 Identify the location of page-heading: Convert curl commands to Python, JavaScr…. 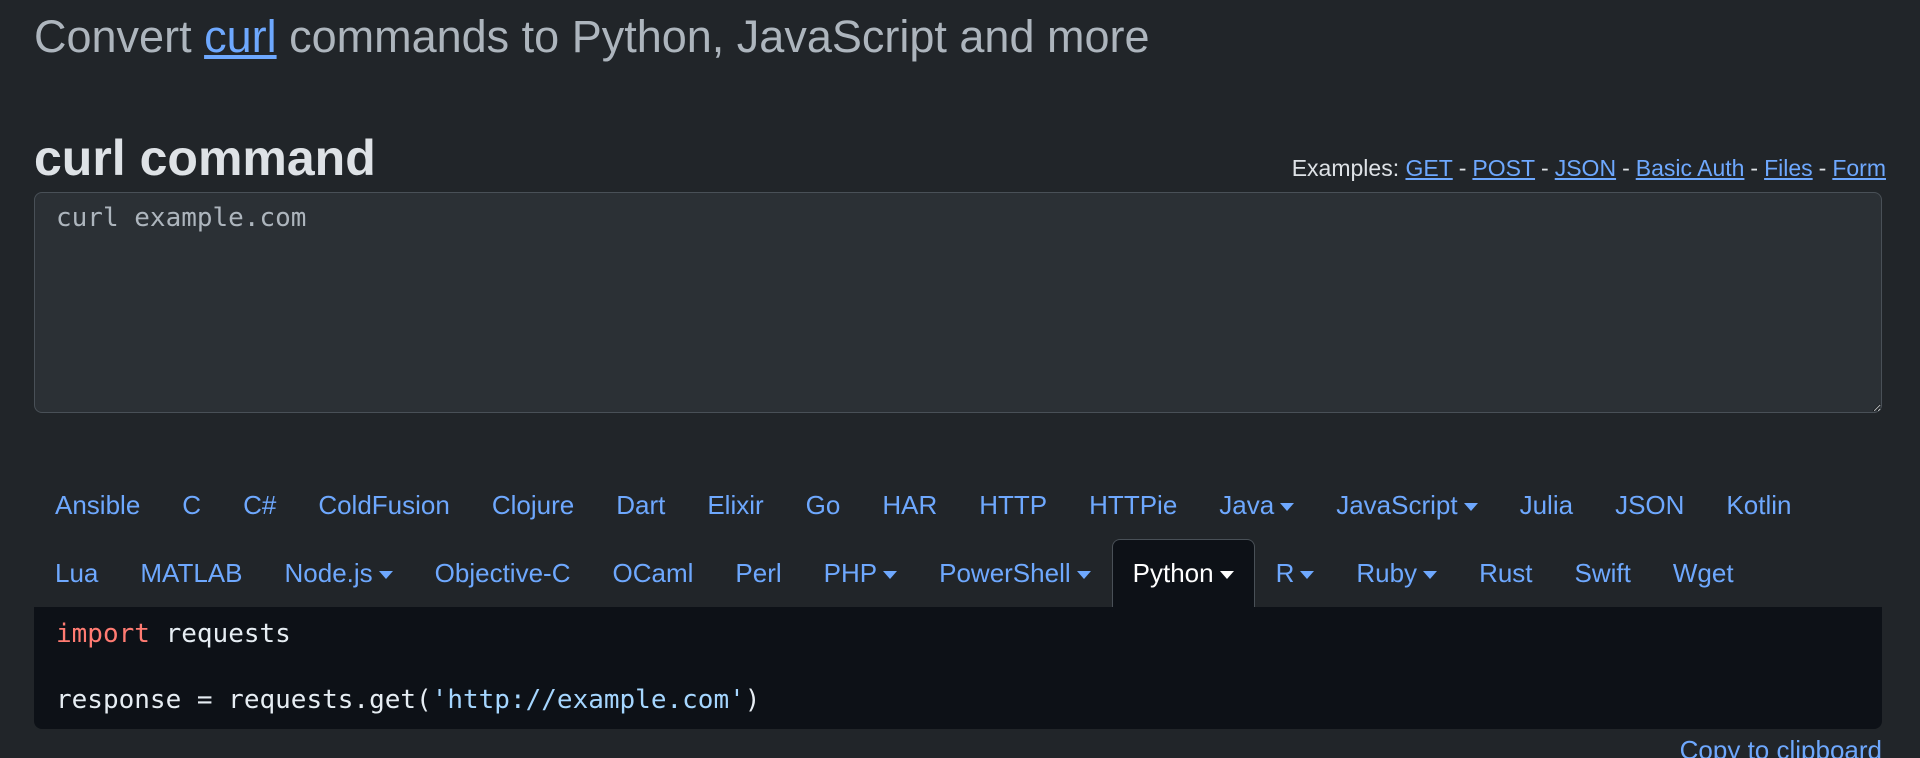
(960, 38).